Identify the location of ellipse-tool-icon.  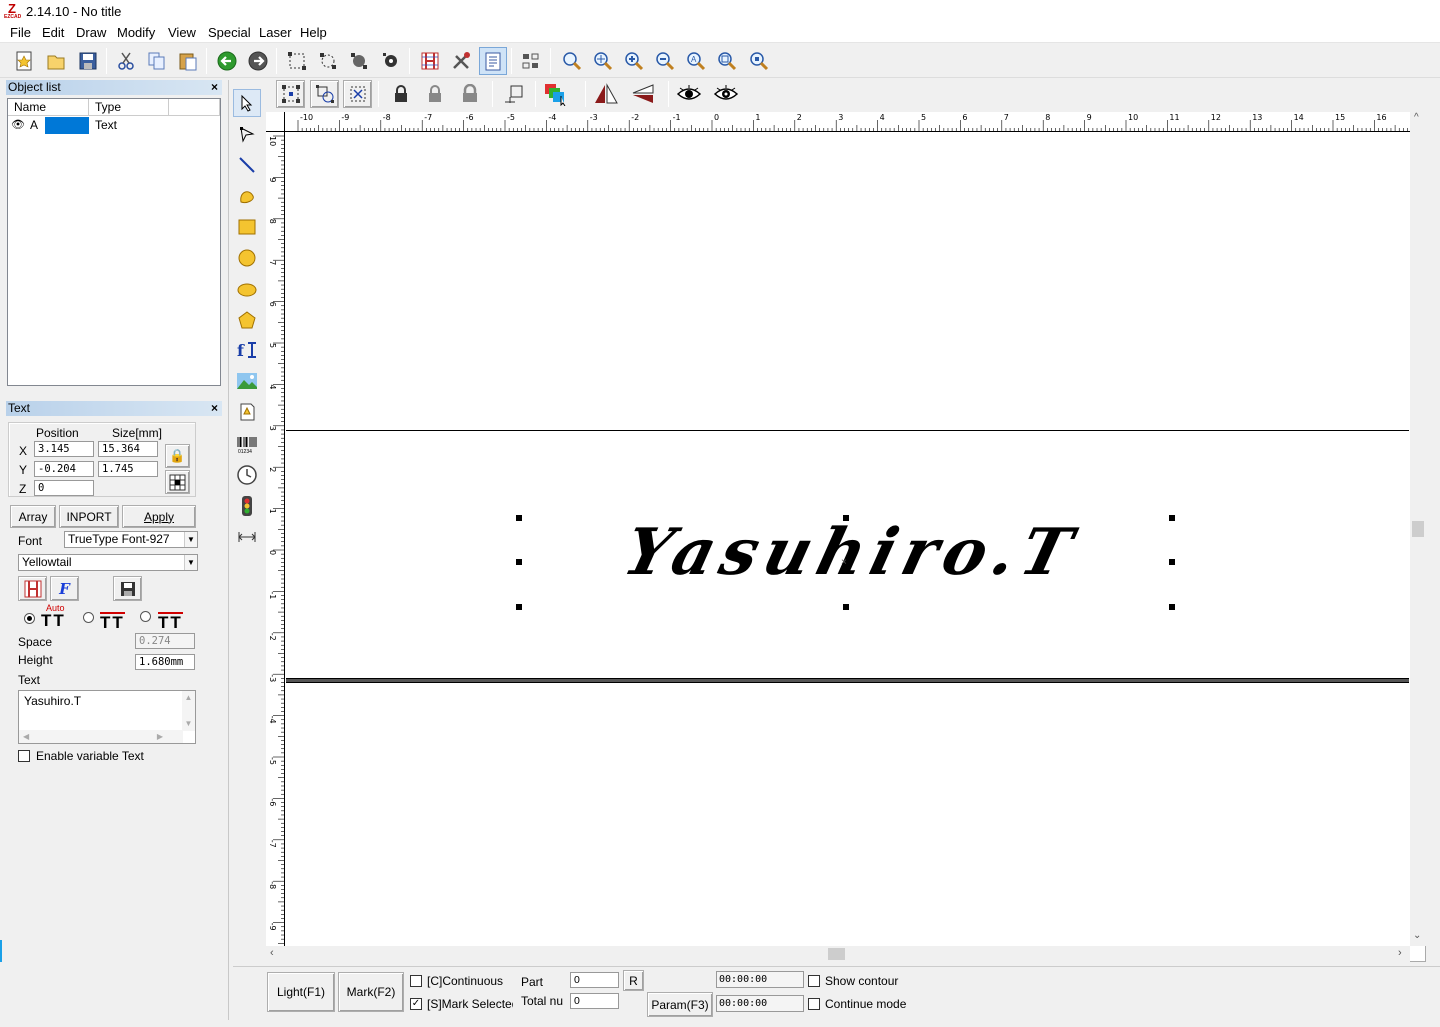
(247, 290).